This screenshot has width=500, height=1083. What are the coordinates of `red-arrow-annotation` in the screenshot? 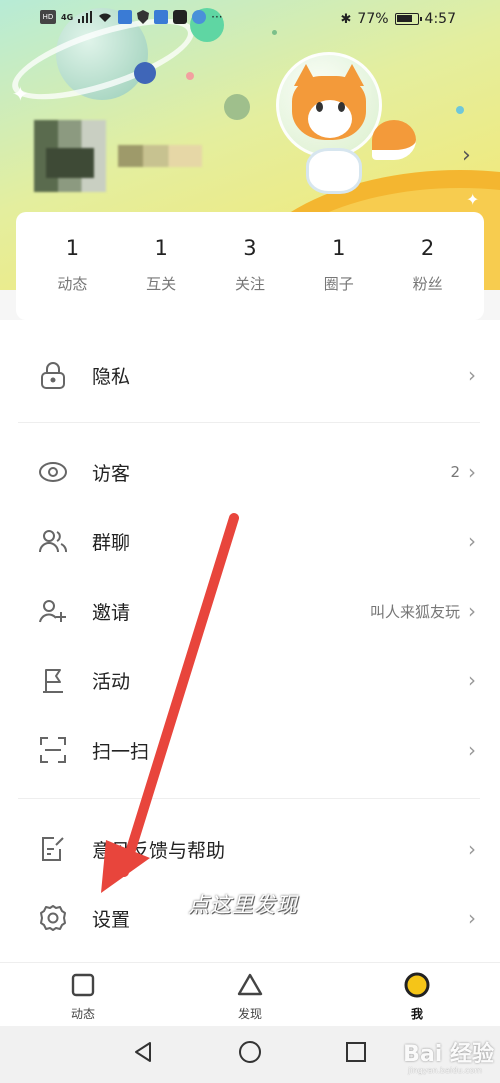 It's located at (176, 725).